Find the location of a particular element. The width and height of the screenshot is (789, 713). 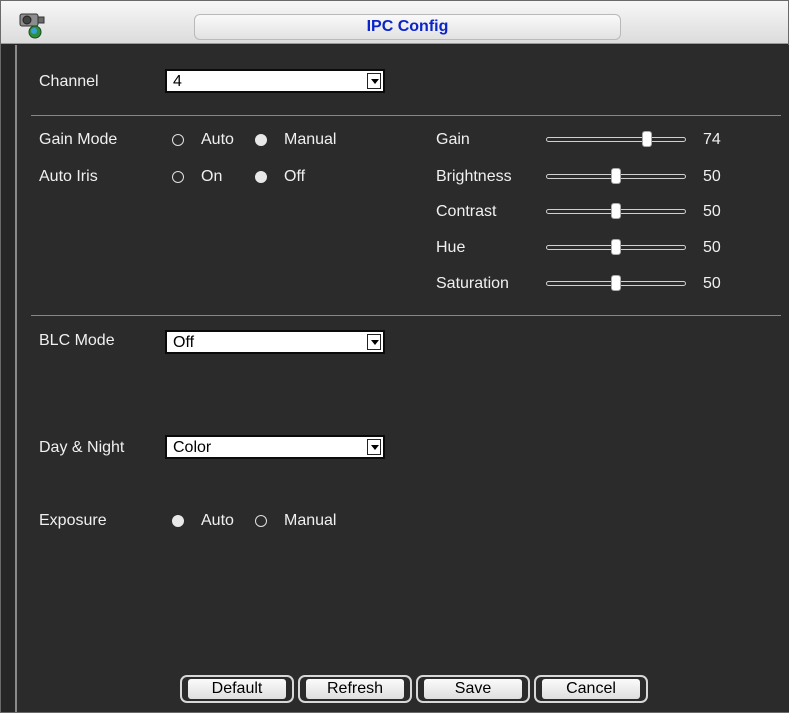

hue-value: 50 is located at coordinates (712, 247).